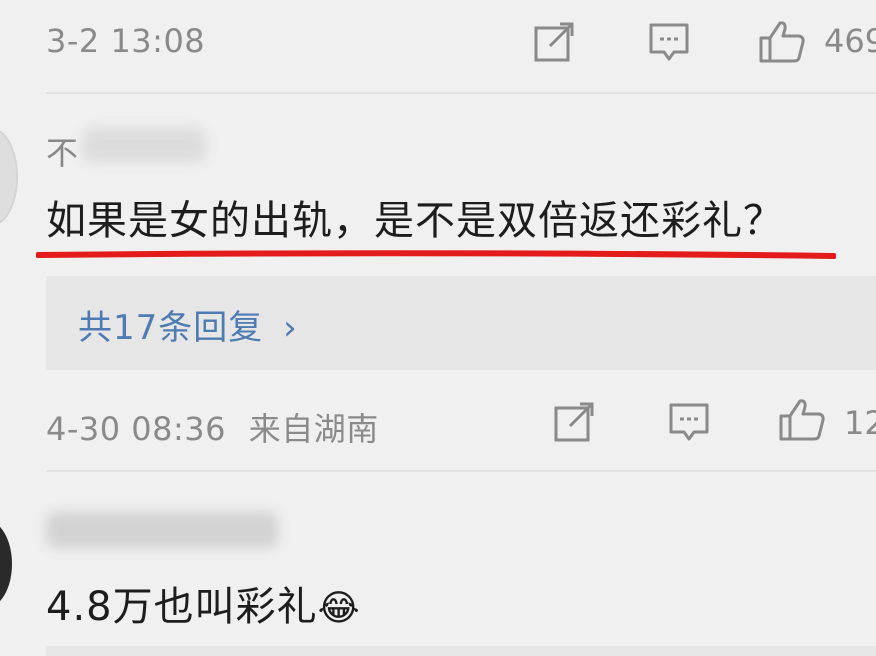 The width and height of the screenshot is (876, 656). What do you see at coordinates (171, 328) in the screenshot?
I see `replies-label: 共17条回复` at bounding box center [171, 328].